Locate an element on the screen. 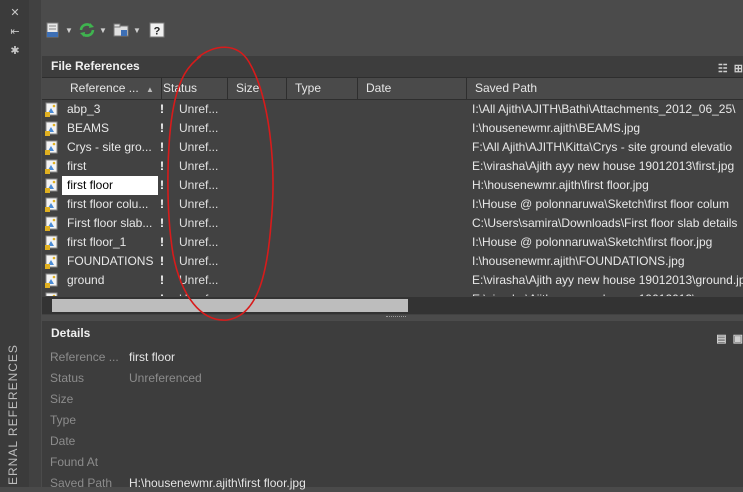 The width and height of the screenshot is (743, 492). help-button: ? is located at coordinates (157, 30).